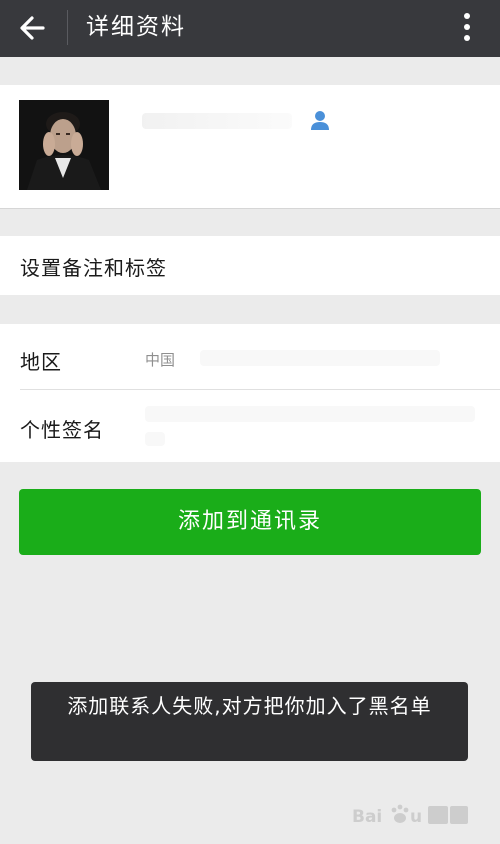 The image size is (500, 844). What do you see at coordinates (155, 439) in the screenshot?
I see `signature-blurred-line2` at bounding box center [155, 439].